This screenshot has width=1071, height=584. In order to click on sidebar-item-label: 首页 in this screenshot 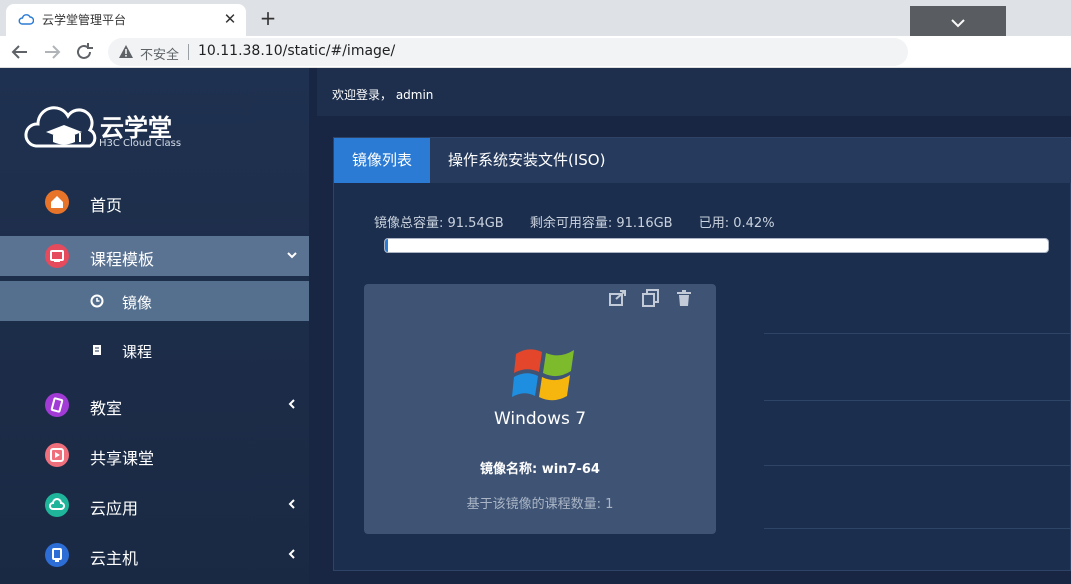, I will do `click(106, 205)`.